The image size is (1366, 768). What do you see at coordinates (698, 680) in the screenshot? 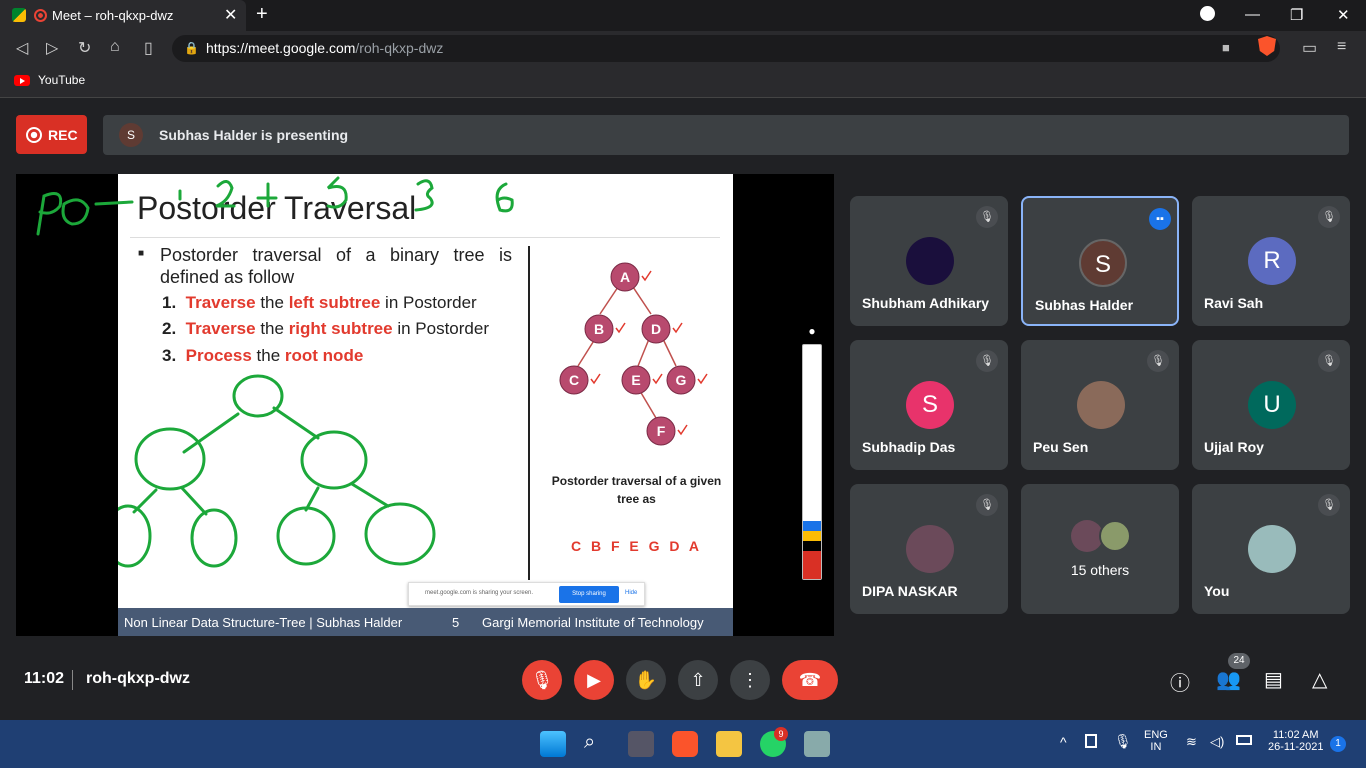
I see `present-icon: ⇧` at bounding box center [698, 680].